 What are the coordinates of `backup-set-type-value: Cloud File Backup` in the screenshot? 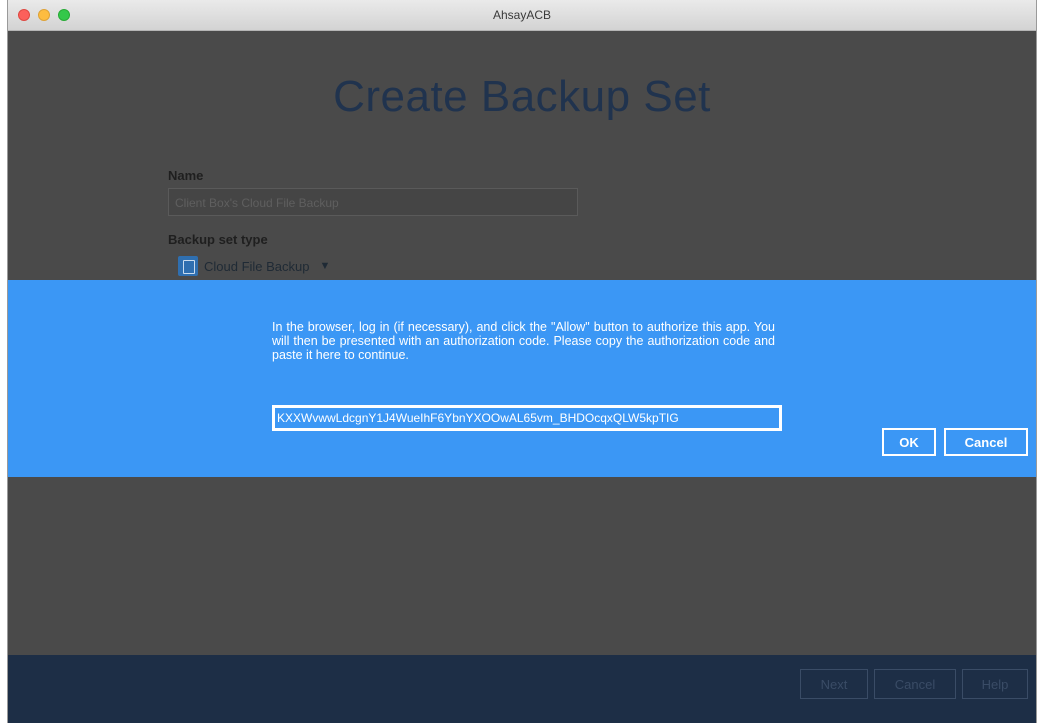 It's located at (257, 266).